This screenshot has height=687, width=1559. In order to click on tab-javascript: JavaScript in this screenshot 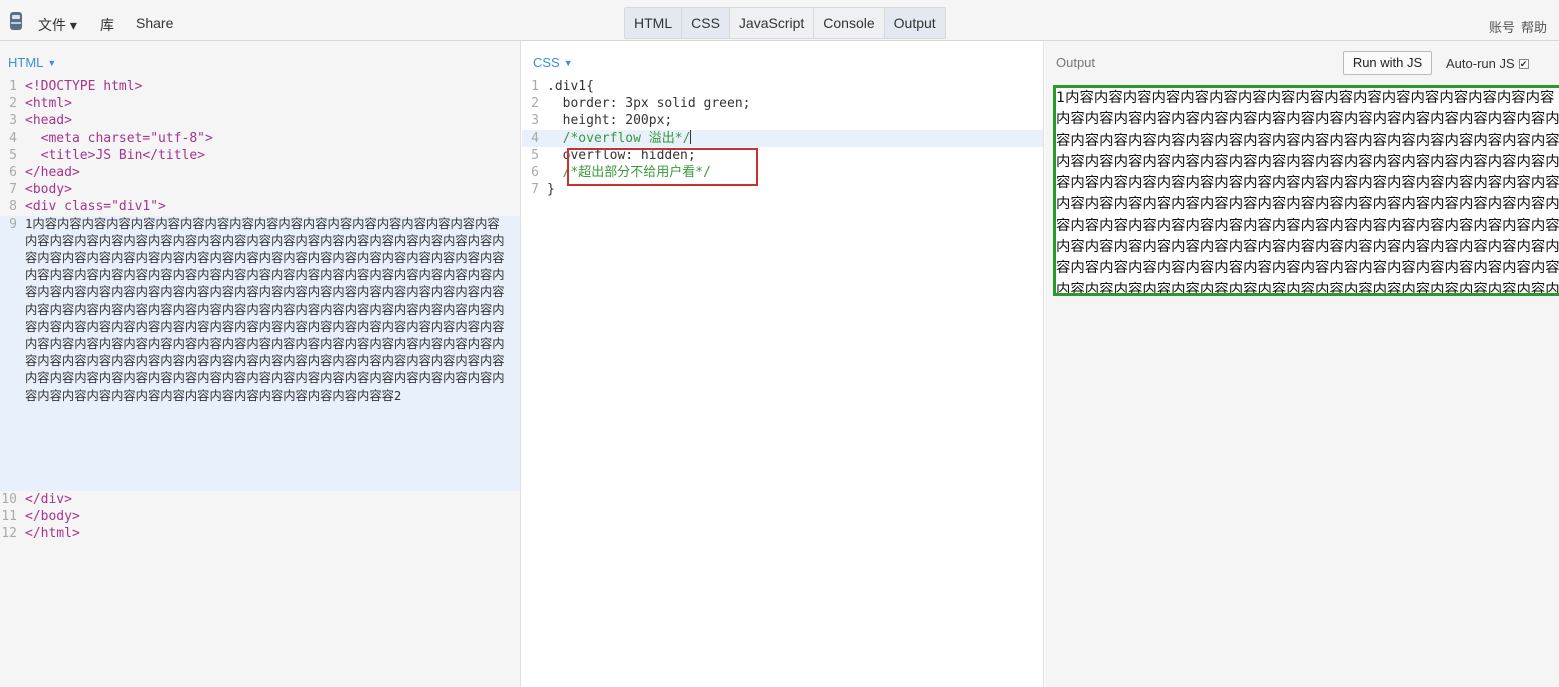, I will do `click(772, 23)`.